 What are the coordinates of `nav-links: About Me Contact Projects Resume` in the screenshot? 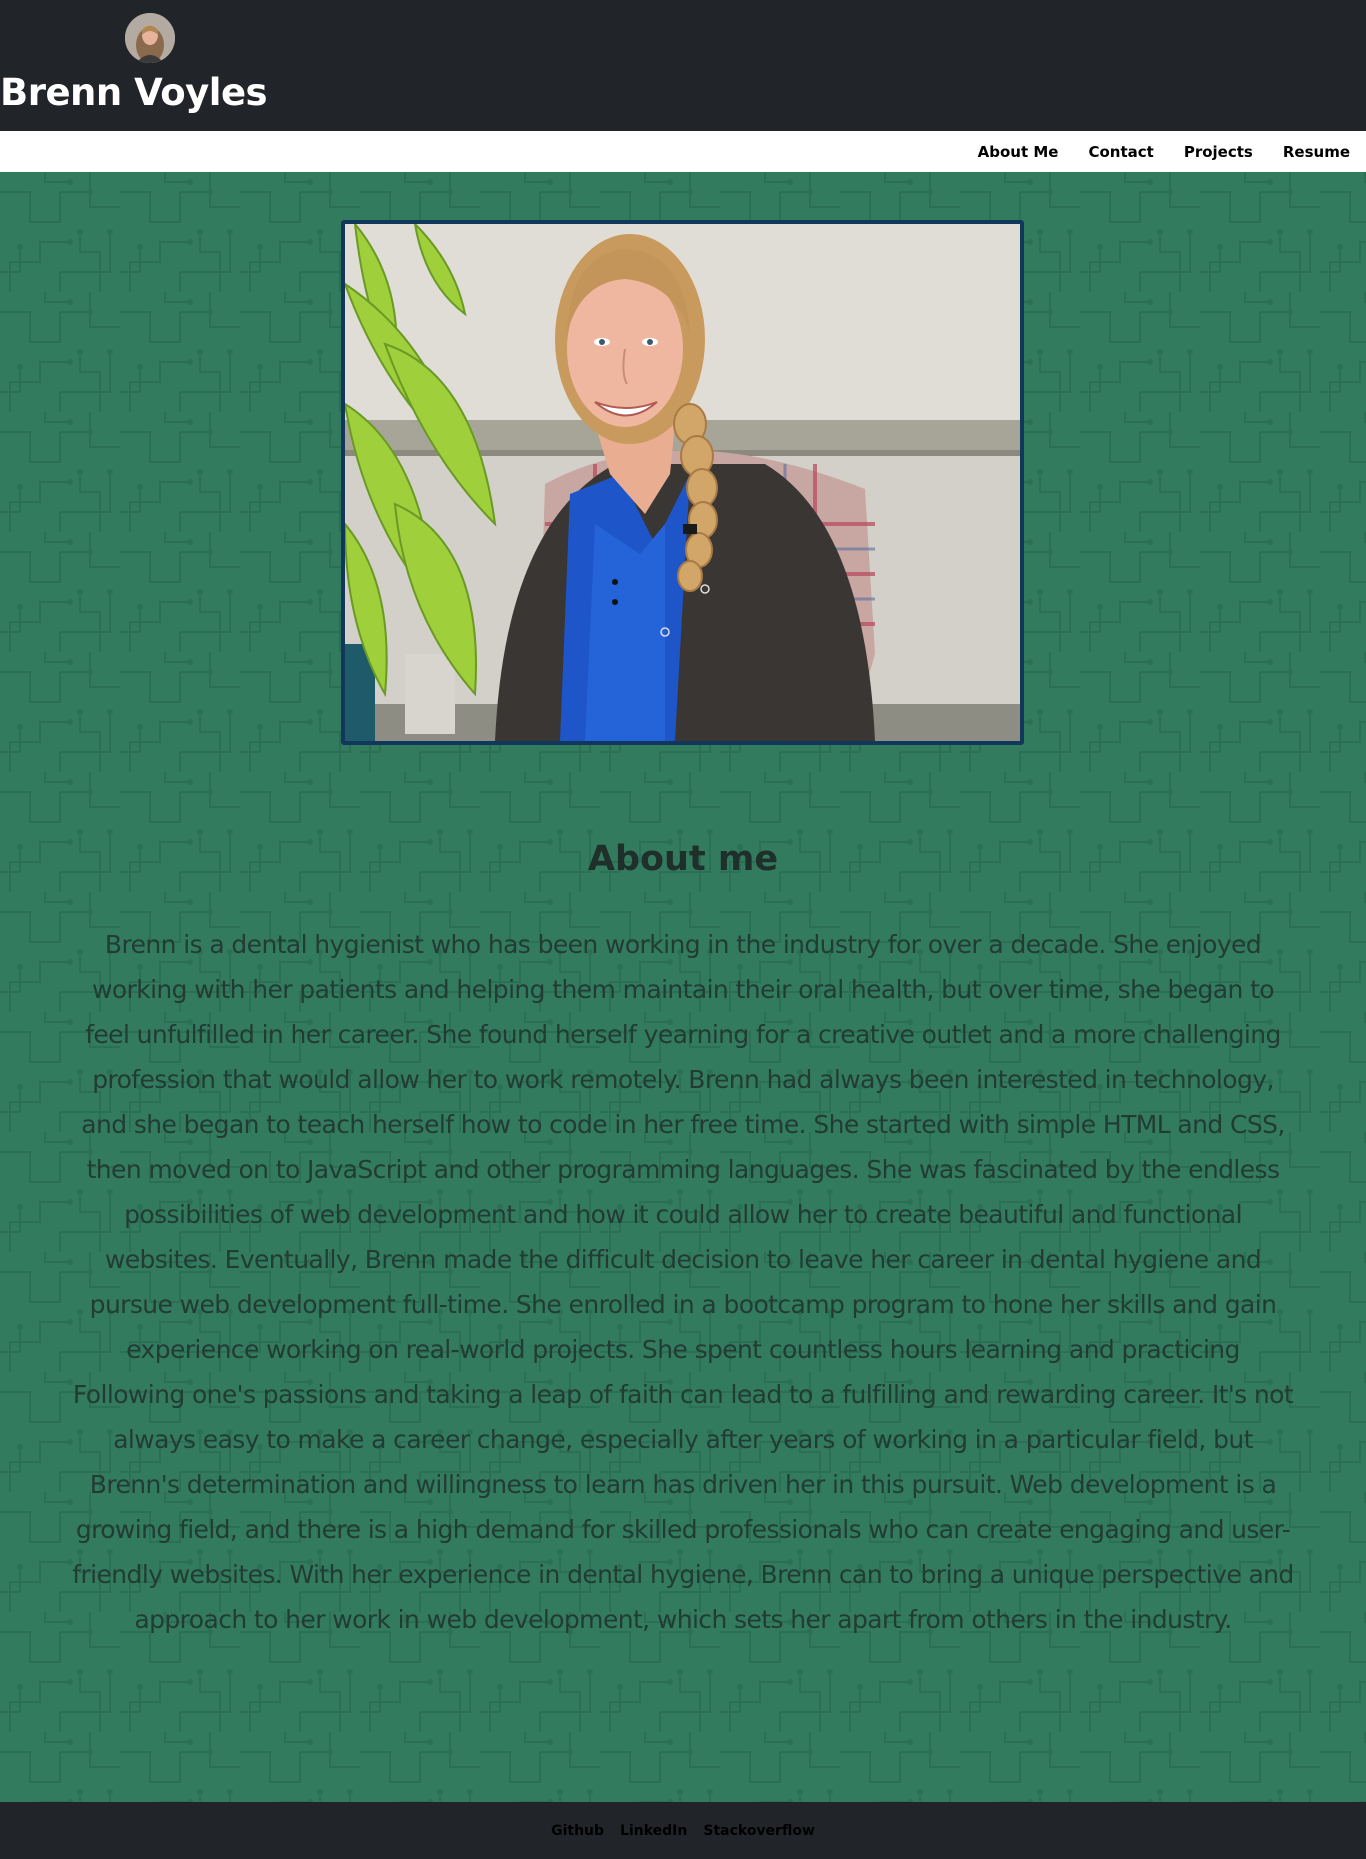 It's located at (1149, 151).